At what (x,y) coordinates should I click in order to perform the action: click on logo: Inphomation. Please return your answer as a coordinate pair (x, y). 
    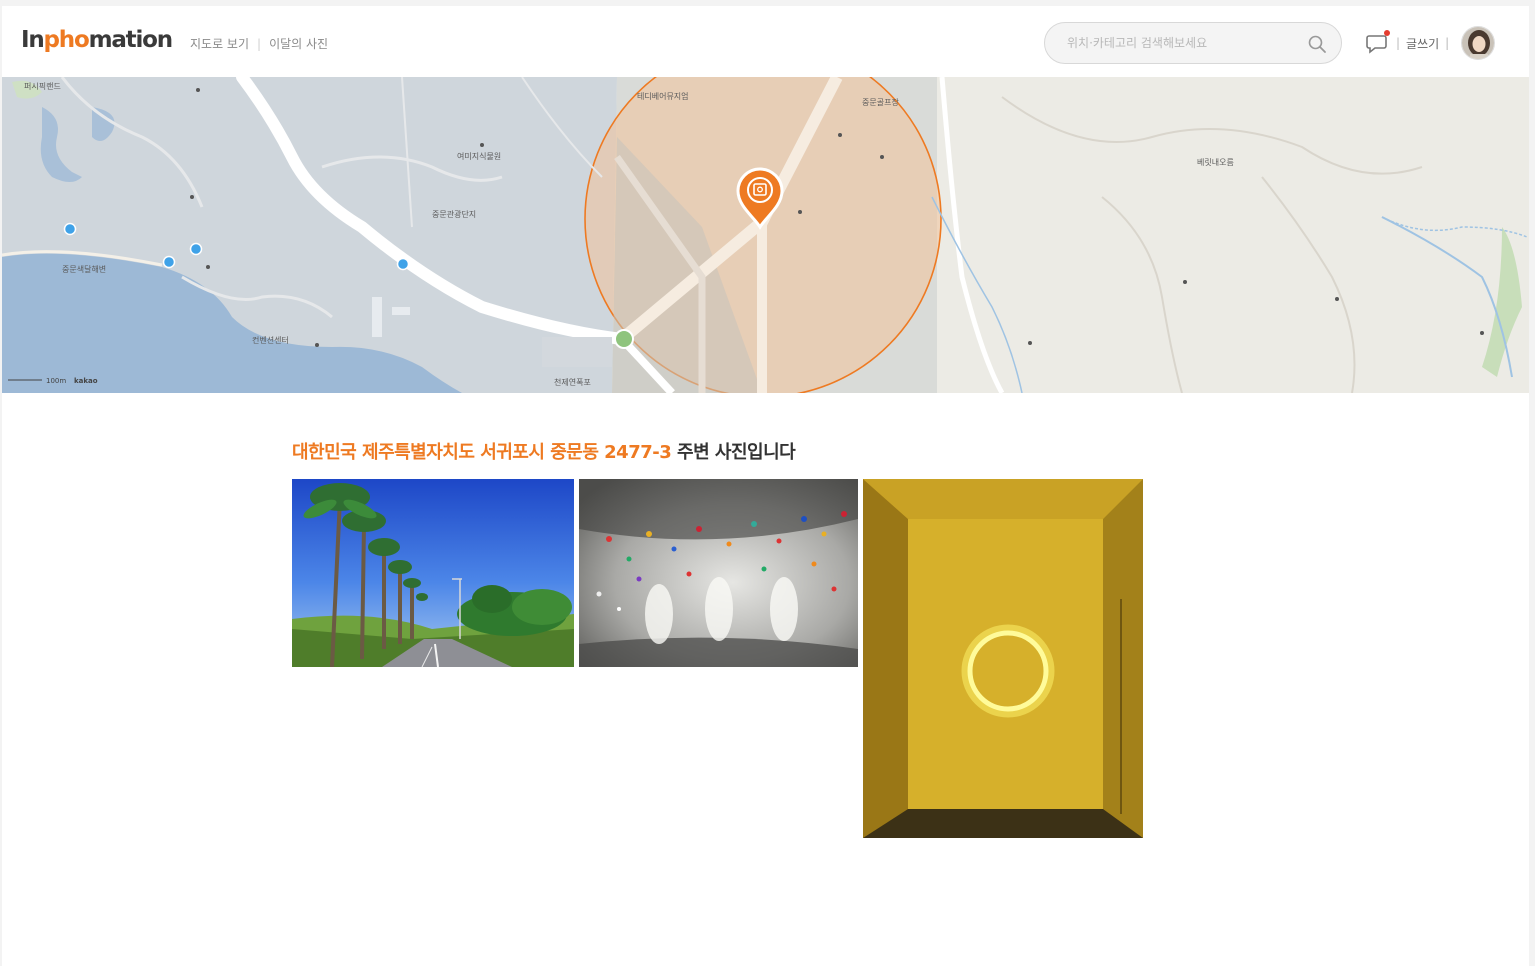
    Looking at the image, I should click on (97, 40).